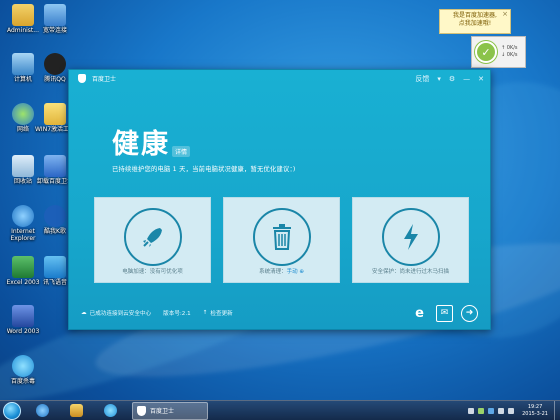 This screenshot has width=560, height=420. Describe the element at coordinates (55, 15) in the screenshot. I see `network-connection-icon` at that location.